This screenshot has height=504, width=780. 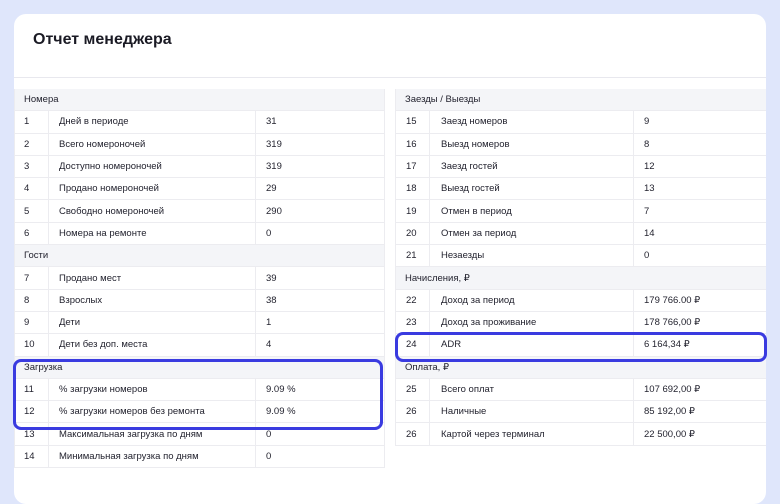 I want to click on table-row: 9 Дети 1, so click(x=199, y=323).